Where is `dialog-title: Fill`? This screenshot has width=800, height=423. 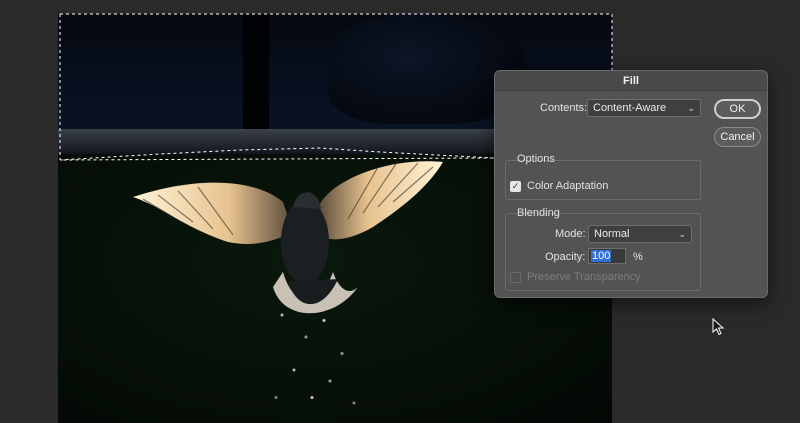
dialog-title: Fill is located at coordinates (631, 81).